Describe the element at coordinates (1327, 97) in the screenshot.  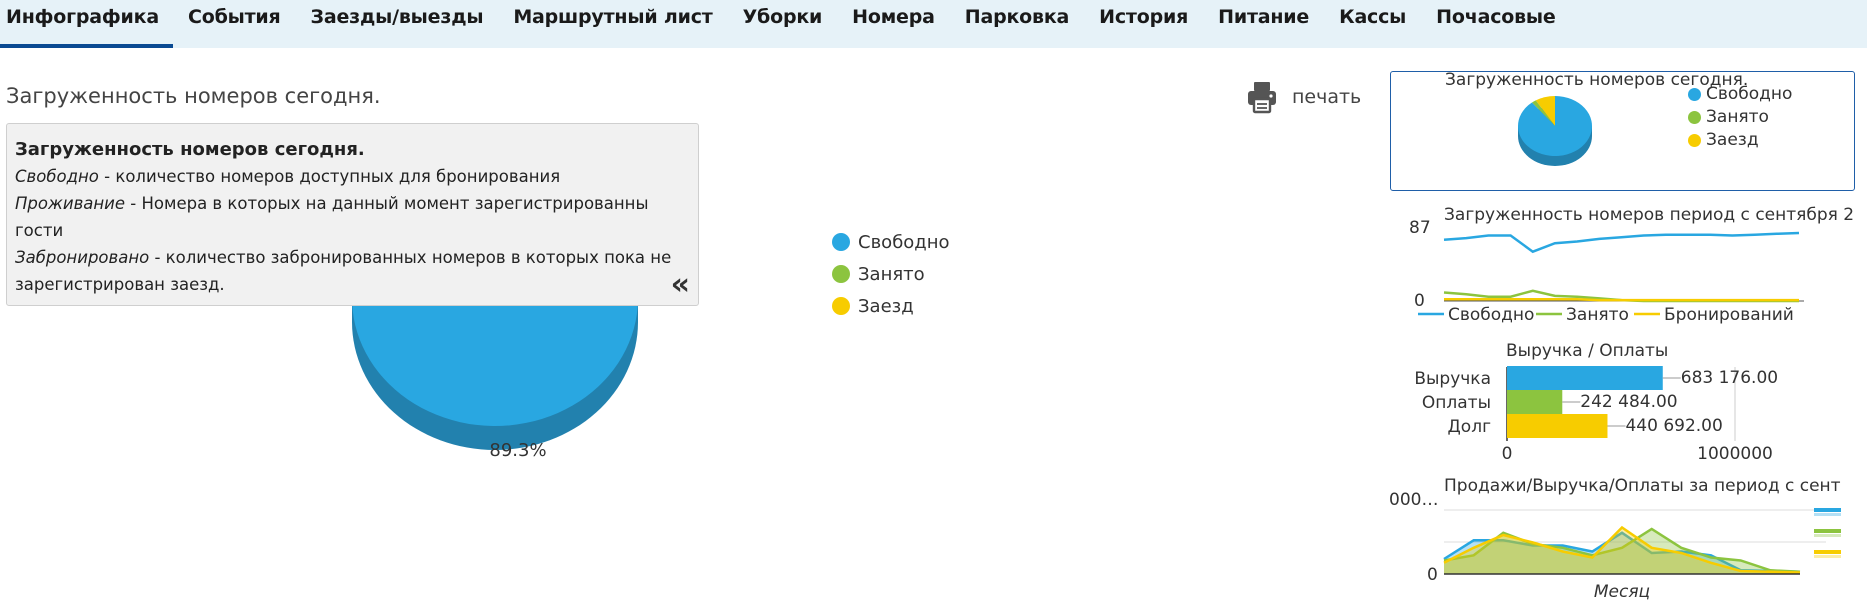
I see `print-label: печать` at that location.